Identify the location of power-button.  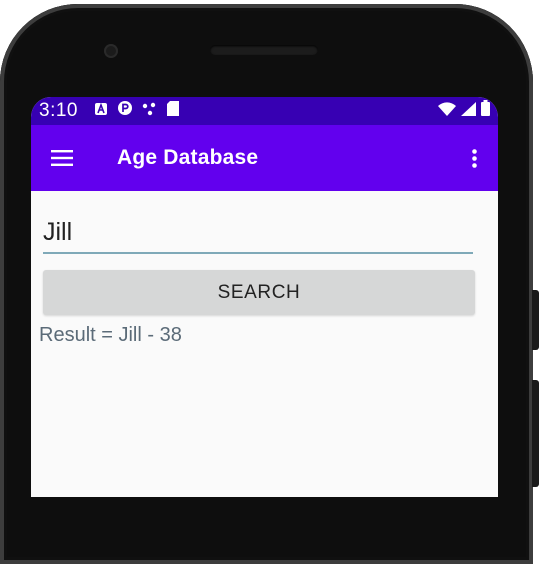
(535, 320).